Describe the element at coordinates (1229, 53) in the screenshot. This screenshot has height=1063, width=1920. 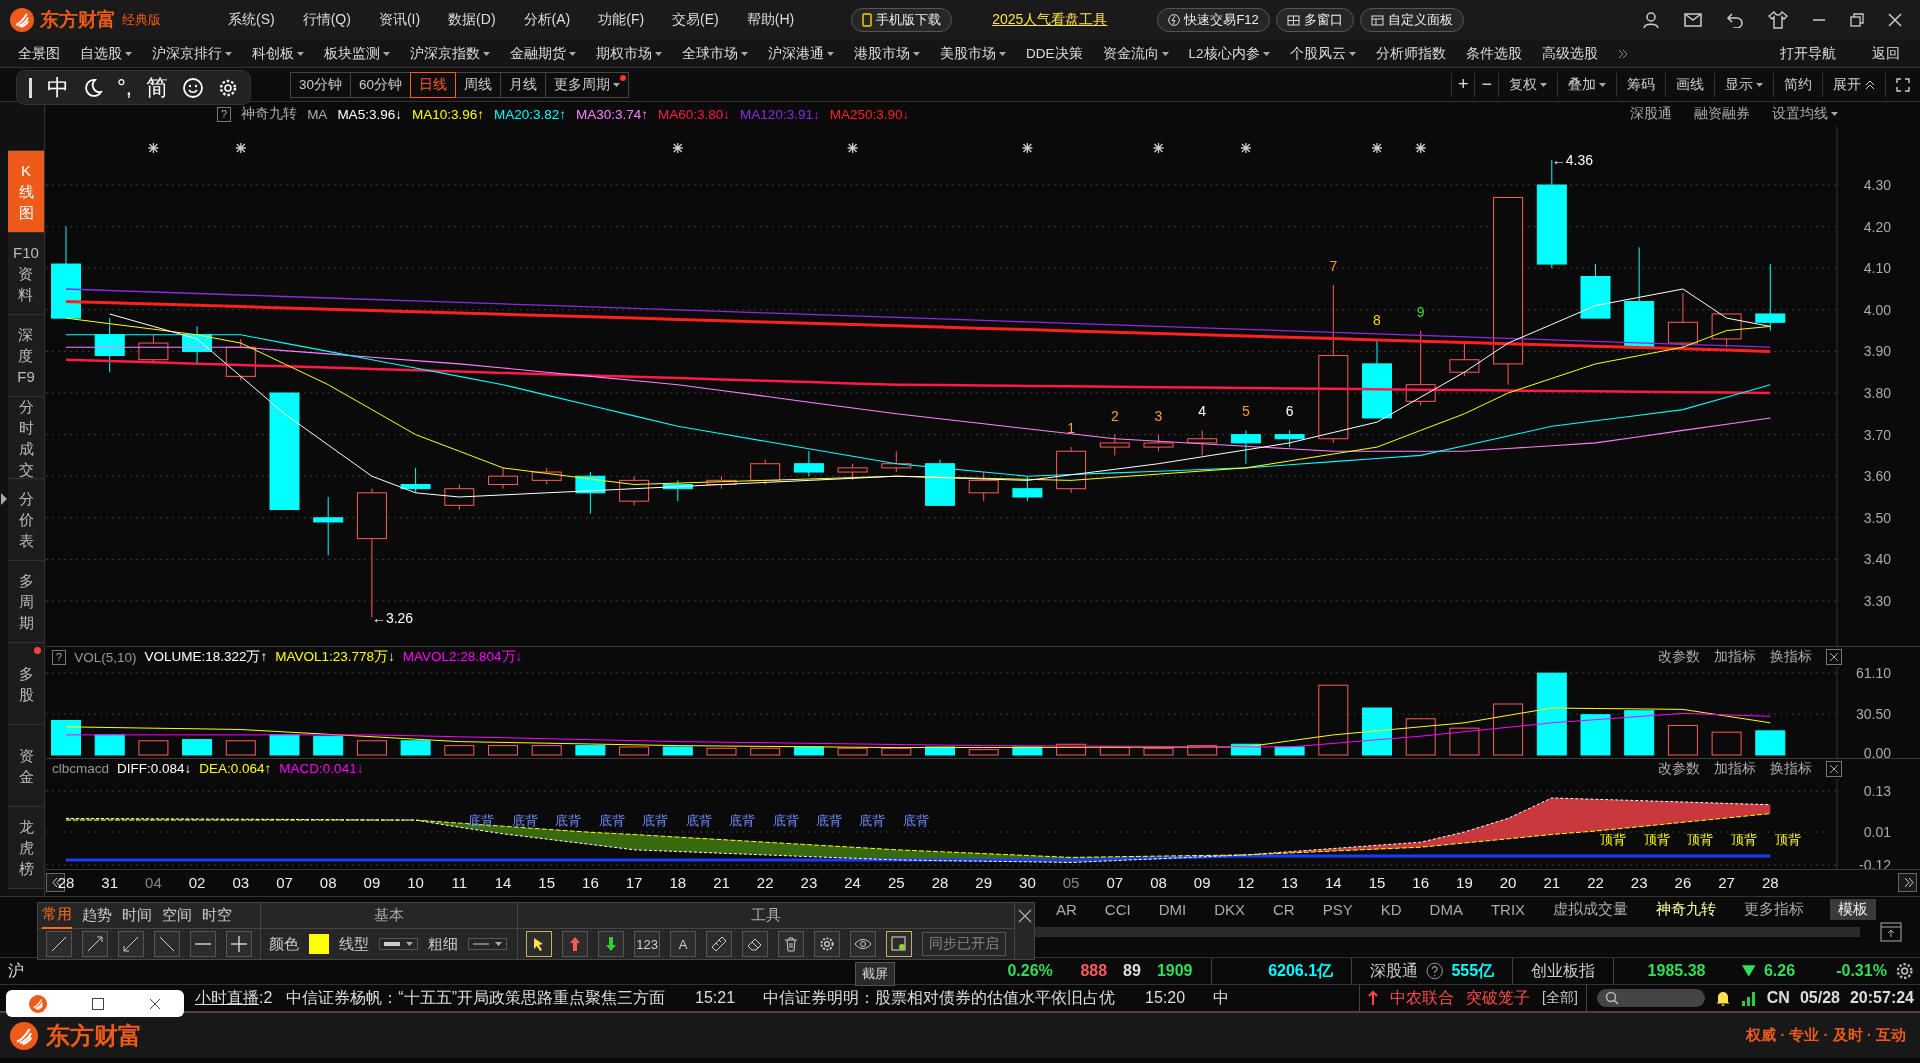
I see `nav-menu-item: L2核心内参` at that location.